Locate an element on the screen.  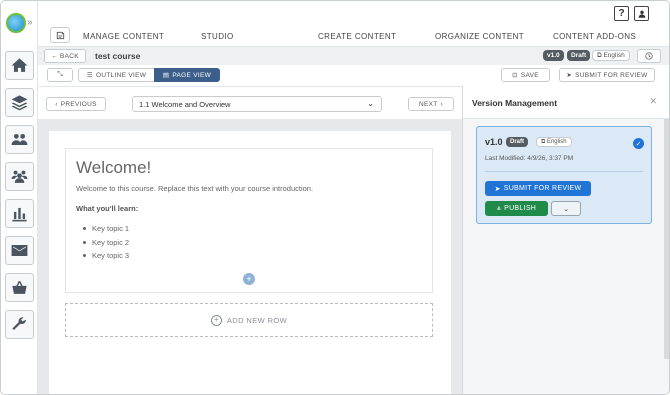
chevron-right-icon: › is located at coordinates (441, 104).